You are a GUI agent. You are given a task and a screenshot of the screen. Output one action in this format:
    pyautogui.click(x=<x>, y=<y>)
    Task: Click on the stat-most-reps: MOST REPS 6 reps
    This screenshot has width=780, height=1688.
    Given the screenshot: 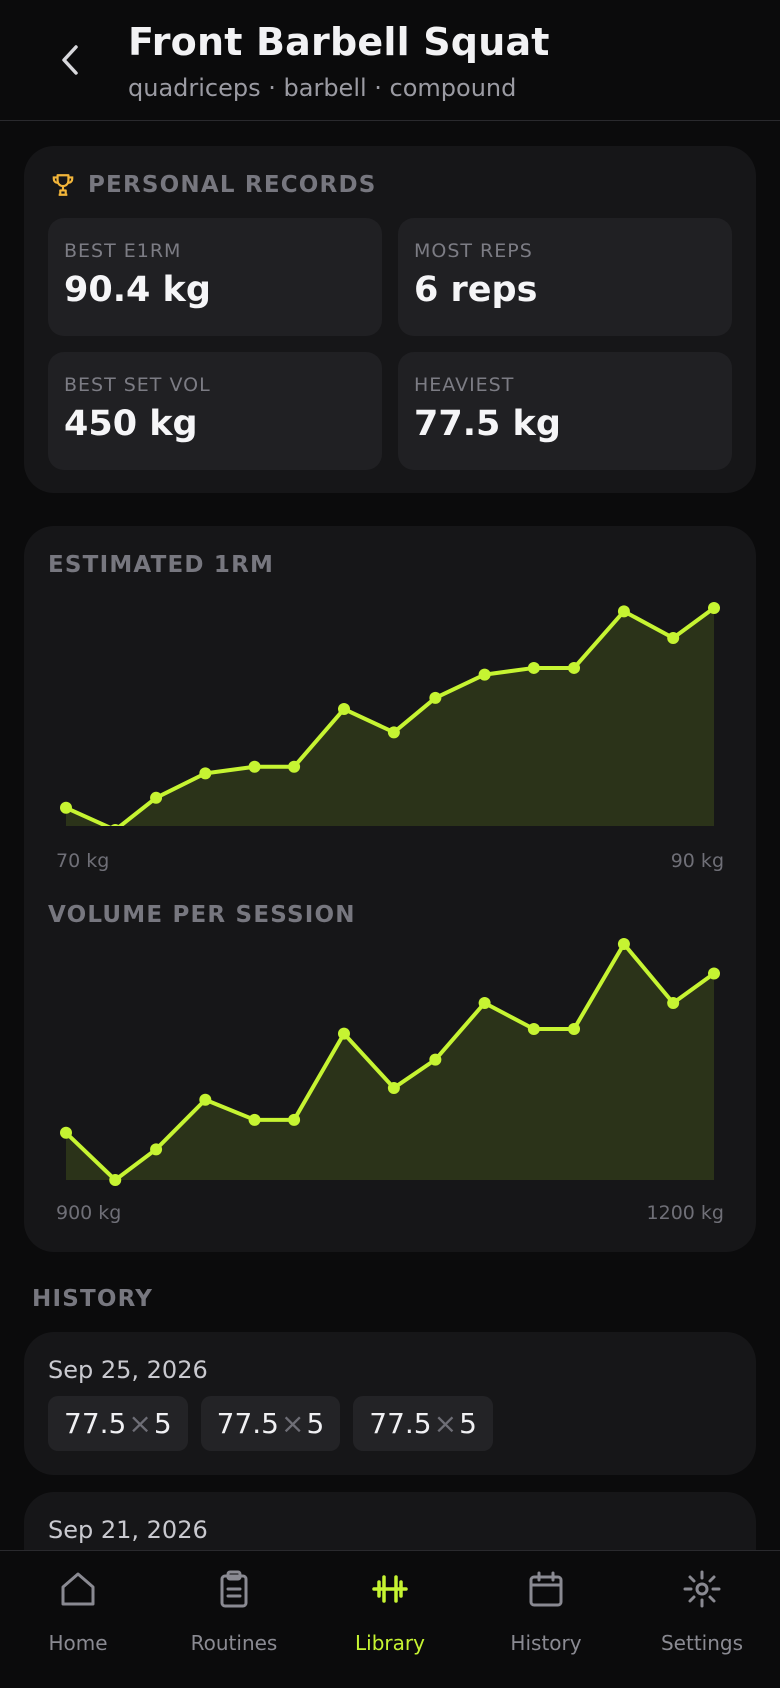 What is the action you would take?
    pyautogui.click(x=565, y=277)
    